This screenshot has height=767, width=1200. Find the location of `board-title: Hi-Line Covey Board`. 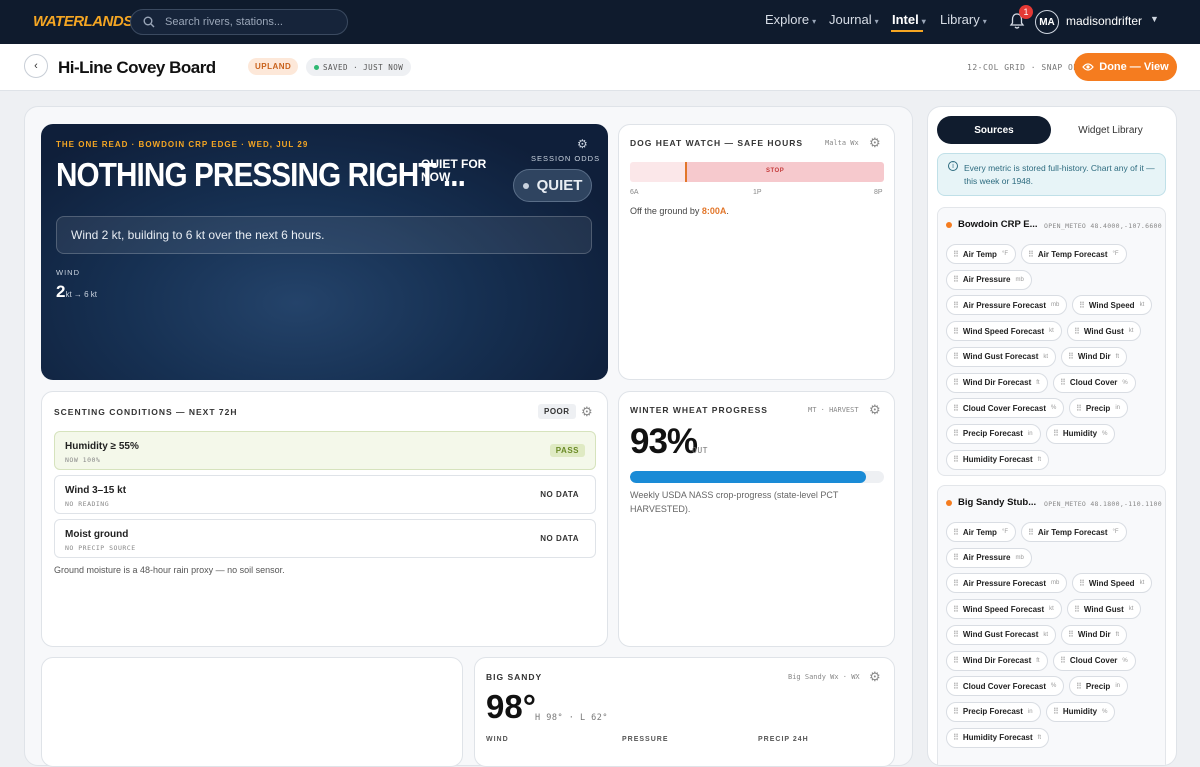

board-title: Hi-Line Covey Board is located at coordinates (137, 68).